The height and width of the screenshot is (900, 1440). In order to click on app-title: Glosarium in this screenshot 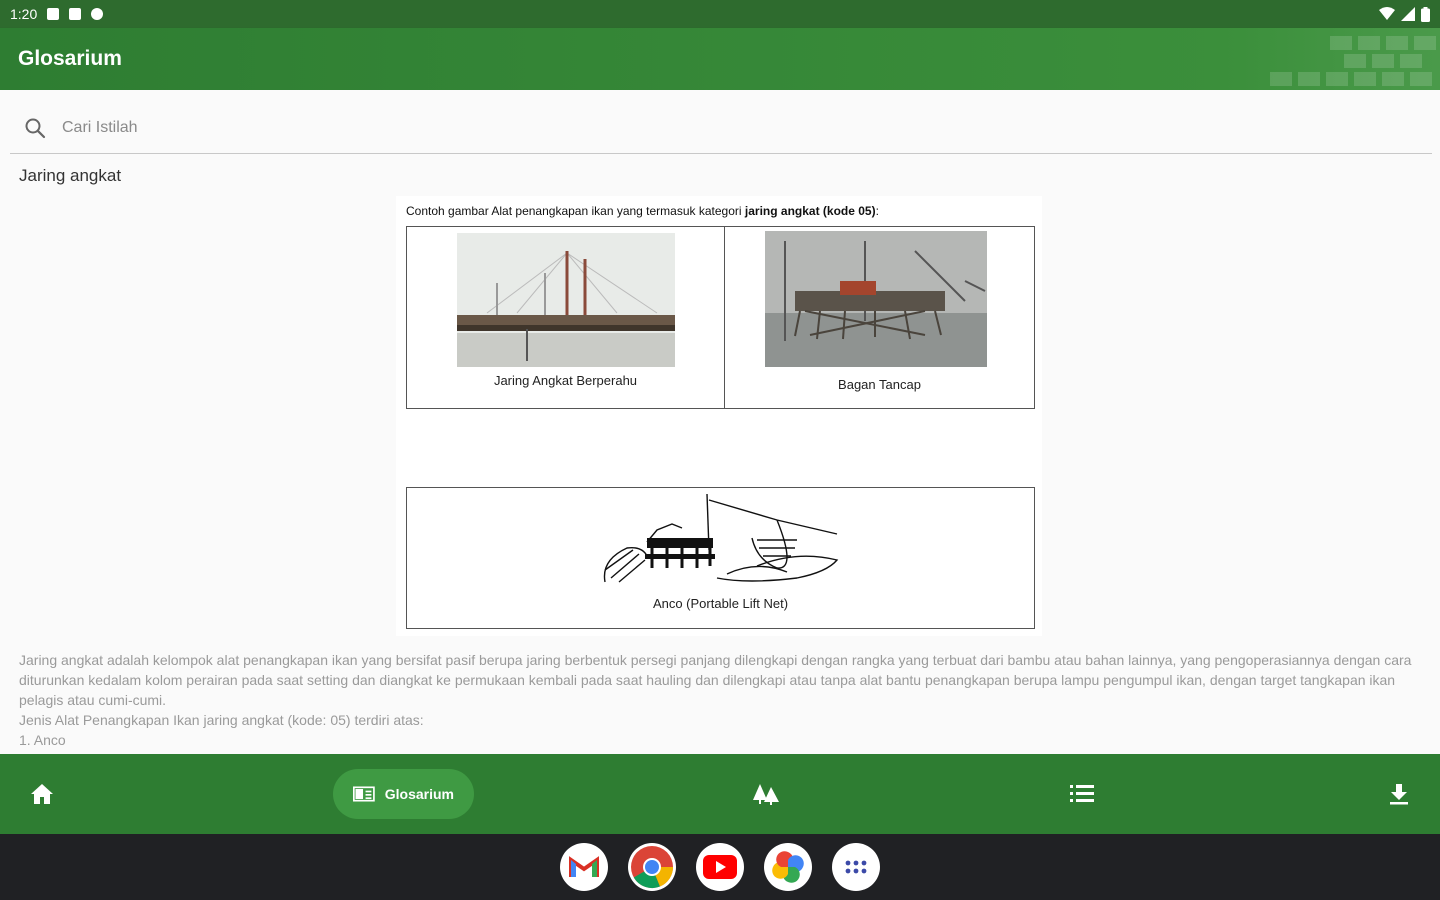, I will do `click(70, 58)`.